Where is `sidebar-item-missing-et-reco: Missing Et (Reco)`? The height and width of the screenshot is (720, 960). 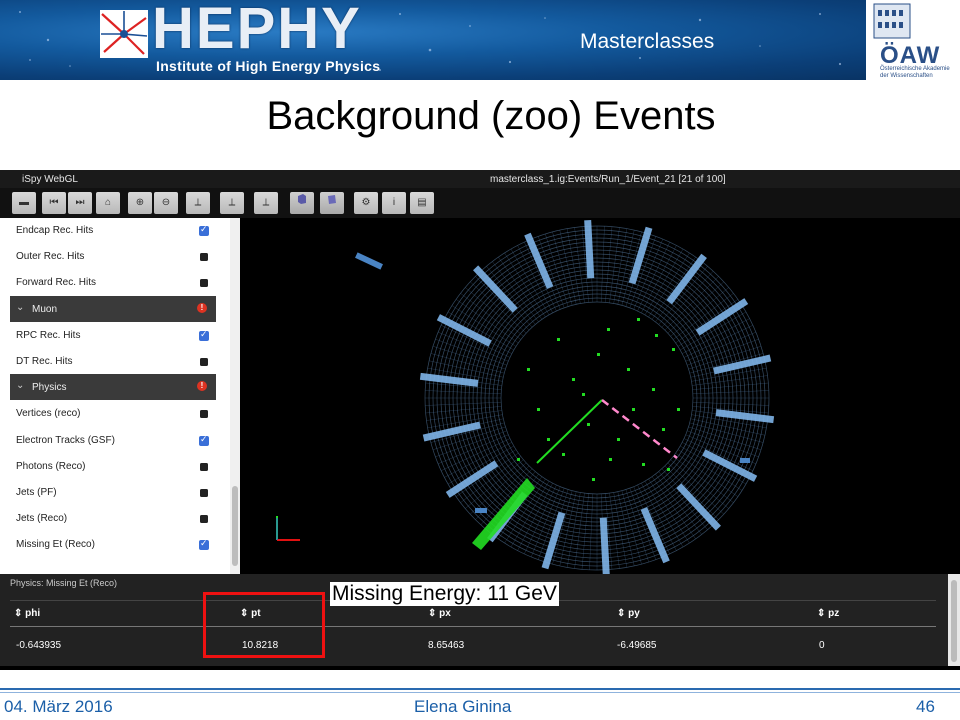 sidebar-item-missing-et-reco: Missing Et (Reco) is located at coordinates (109, 544).